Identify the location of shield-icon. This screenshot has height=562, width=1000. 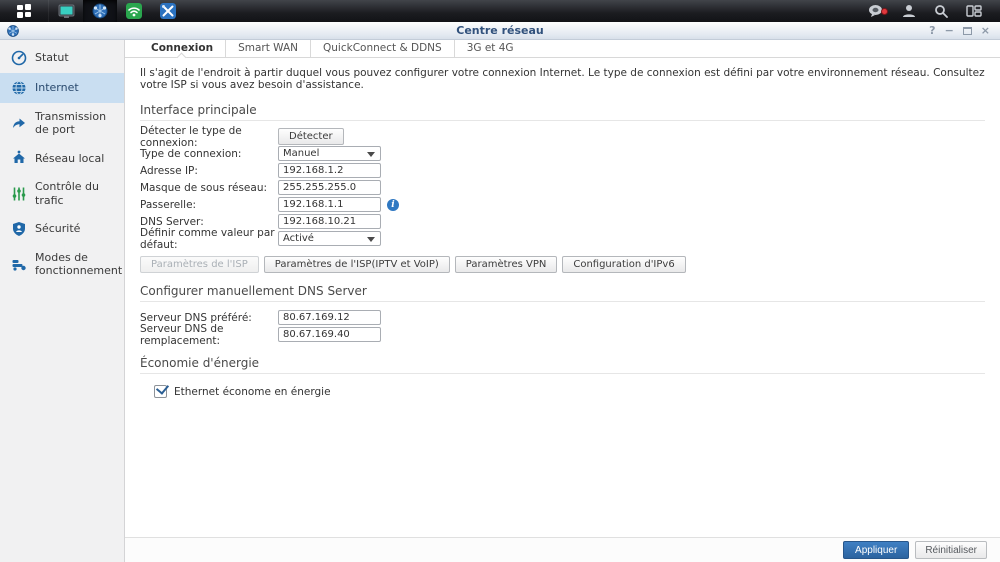
(19, 228).